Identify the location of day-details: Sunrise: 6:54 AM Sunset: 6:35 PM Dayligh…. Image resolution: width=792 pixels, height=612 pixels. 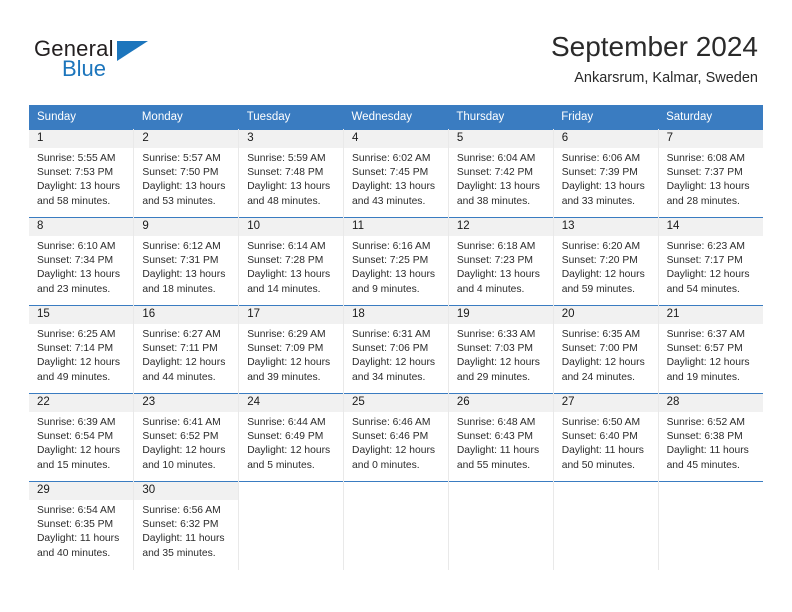
(81, 530).